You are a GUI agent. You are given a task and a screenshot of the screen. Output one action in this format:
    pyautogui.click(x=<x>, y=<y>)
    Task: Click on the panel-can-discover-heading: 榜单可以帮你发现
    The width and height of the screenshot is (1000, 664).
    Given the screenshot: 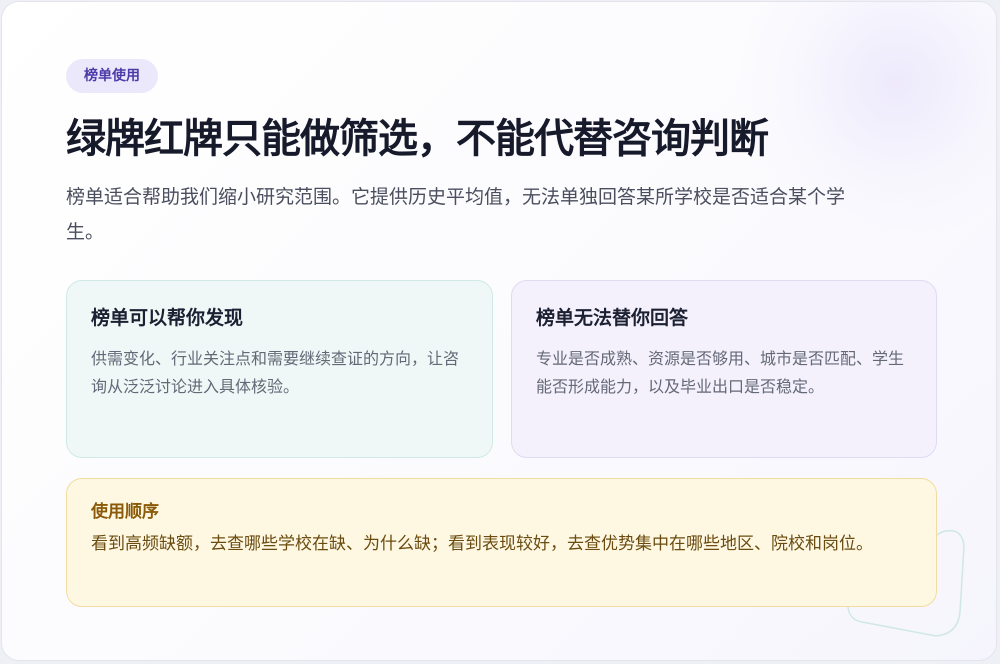 What is the action you would take?
    pyautogui.click(x=167, y=318)
    